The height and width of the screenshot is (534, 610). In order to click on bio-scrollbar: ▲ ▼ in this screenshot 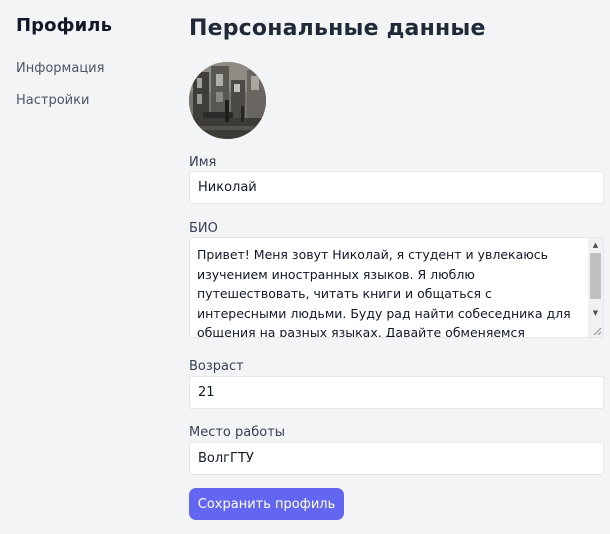, I will do `click(595, 287)`.